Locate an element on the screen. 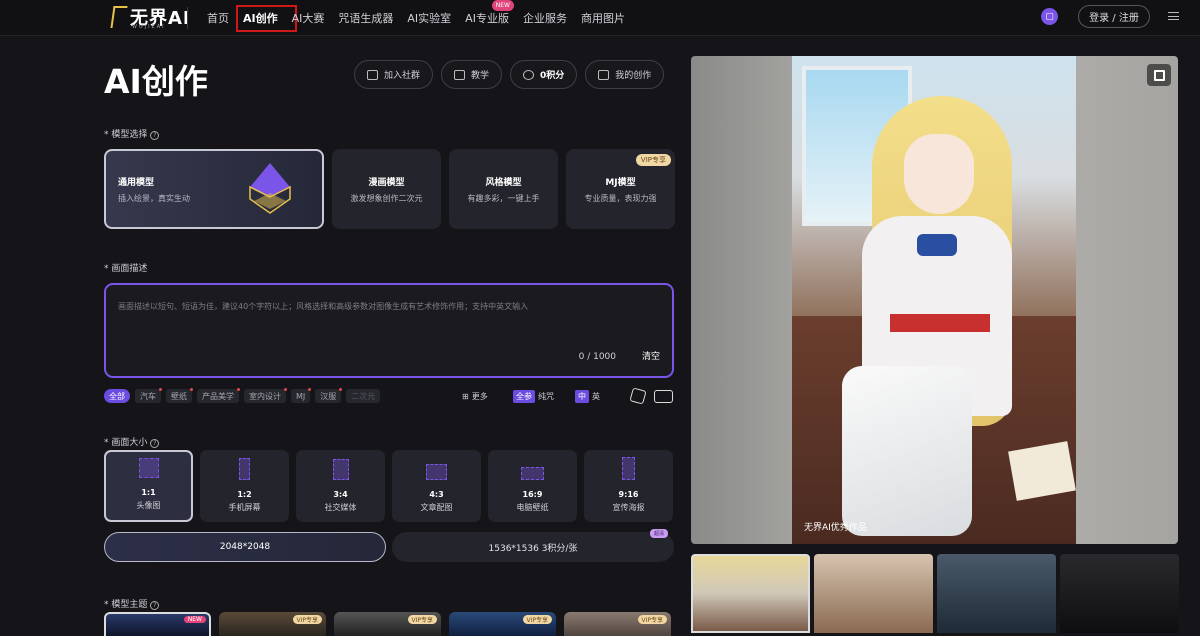  thumbnail-strip is located at coordinates (935, 593).